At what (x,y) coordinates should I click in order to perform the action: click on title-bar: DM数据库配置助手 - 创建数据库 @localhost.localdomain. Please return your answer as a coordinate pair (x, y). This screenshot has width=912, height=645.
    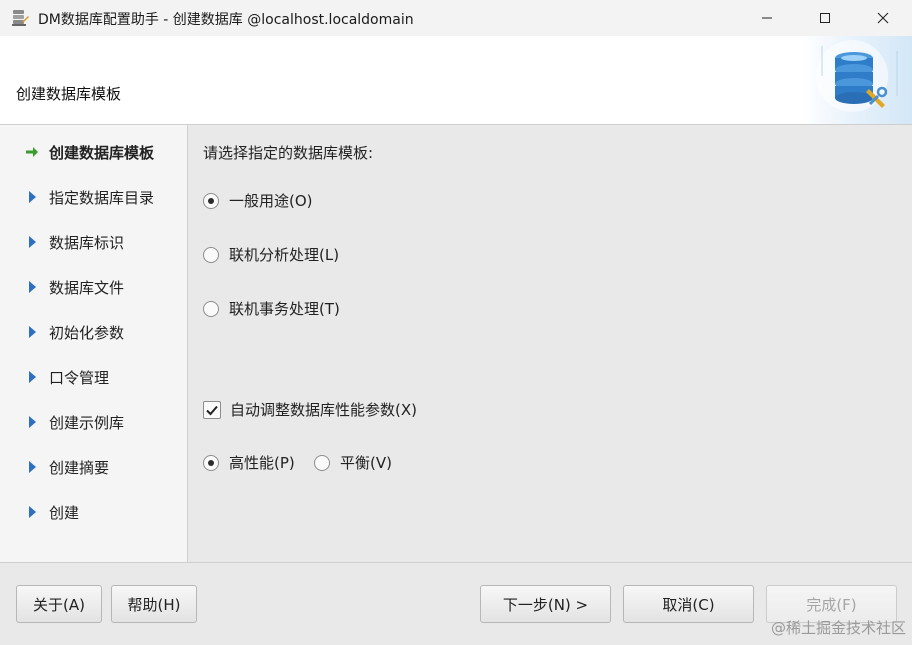
    Looking at the image, I should click on (456, 18).